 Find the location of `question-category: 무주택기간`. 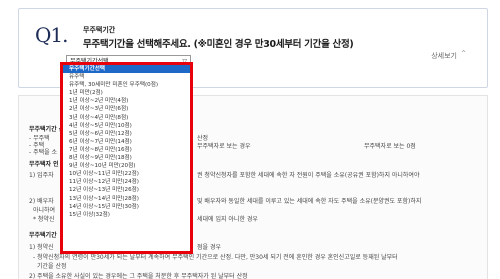

question-category: 무주택기간 is located at coordinates (99, 30).